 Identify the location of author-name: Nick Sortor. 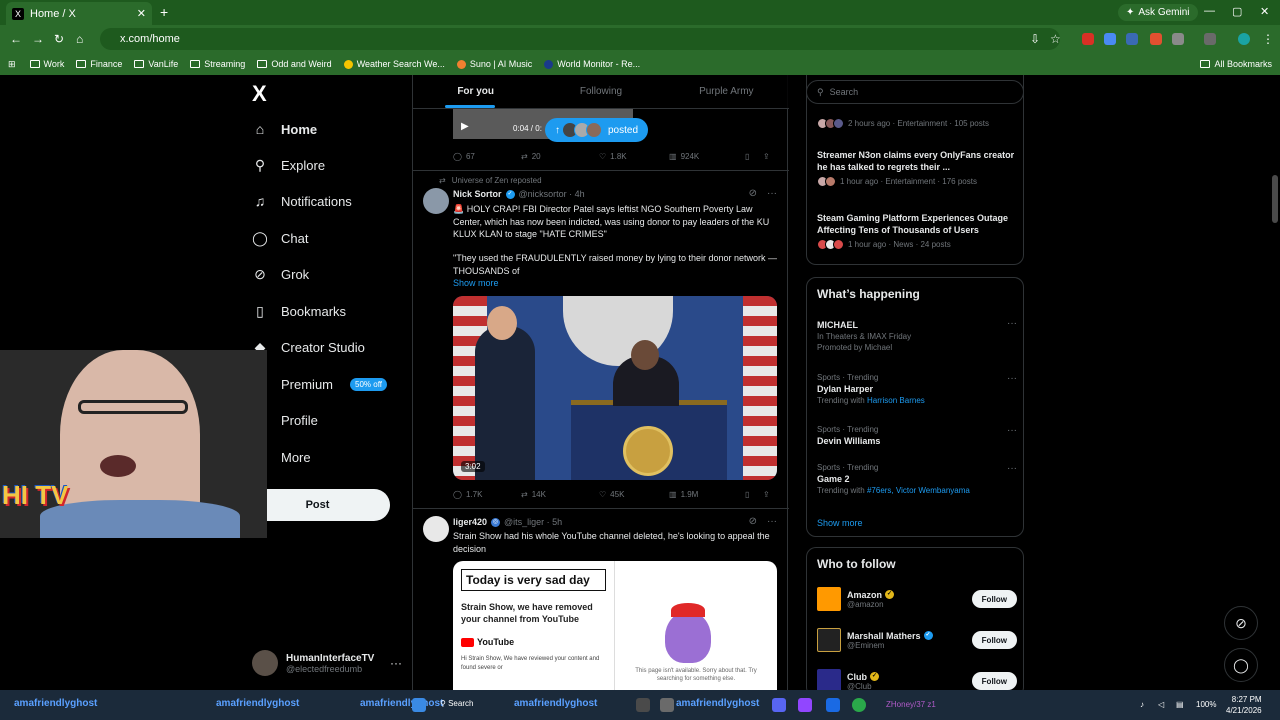
(477, 194).